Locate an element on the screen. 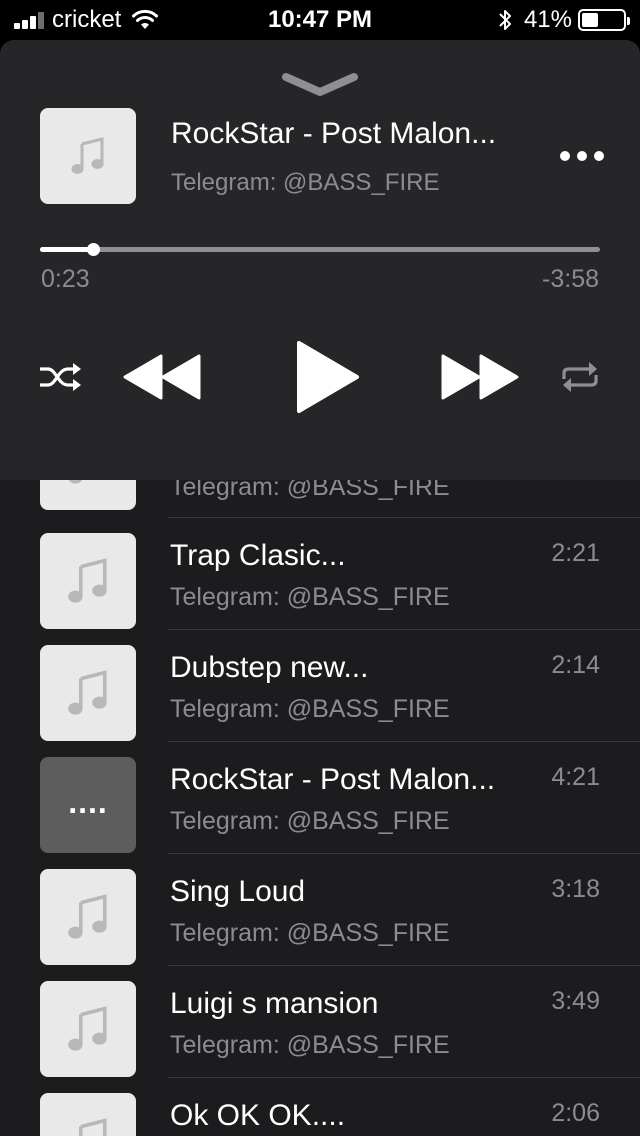 The image size is (640, 1136). bluetooth-icon is located at coordinates (505, 20).